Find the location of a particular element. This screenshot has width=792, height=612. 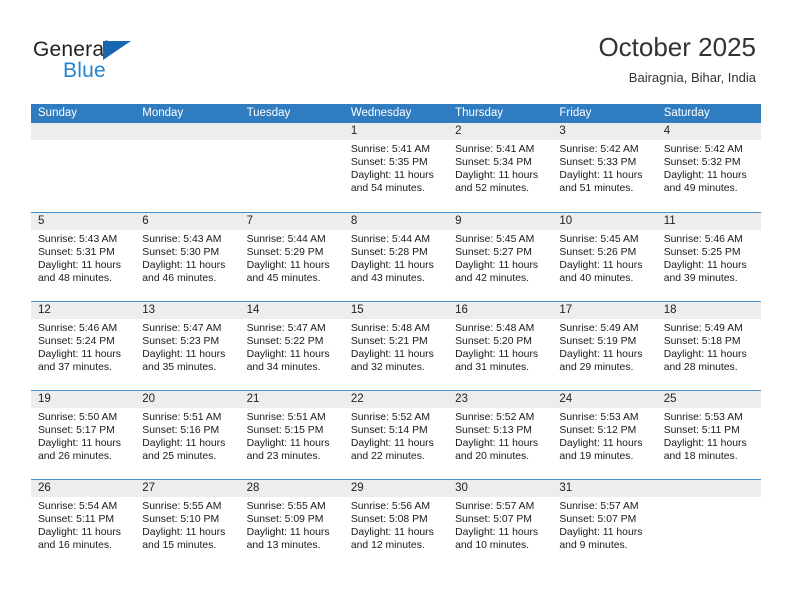

day-of-week-thursday: Thursday is located at coordinates (479, 113).